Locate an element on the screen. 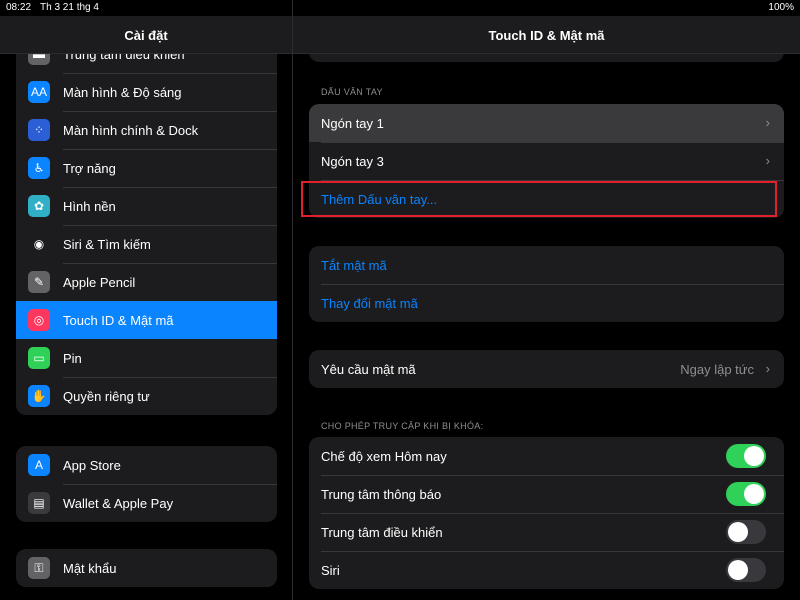 This screenshot has width=800, height=600. detail-header: Touch ID & Mật mã is located at coordinates (546, 35).